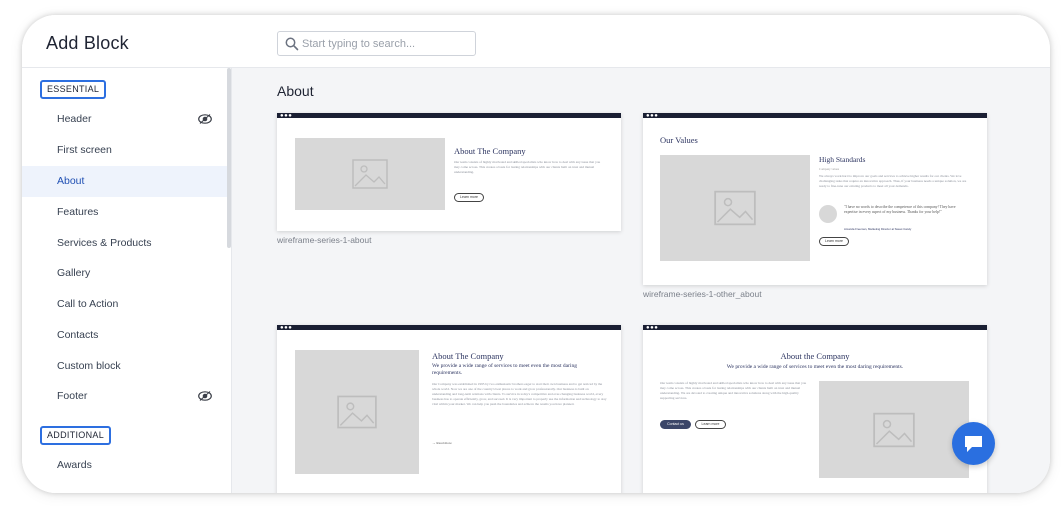 The height and width of the screenshot is (509, 1064). I want to click on sidebar-item-label: Contacts, so click(78, 335).